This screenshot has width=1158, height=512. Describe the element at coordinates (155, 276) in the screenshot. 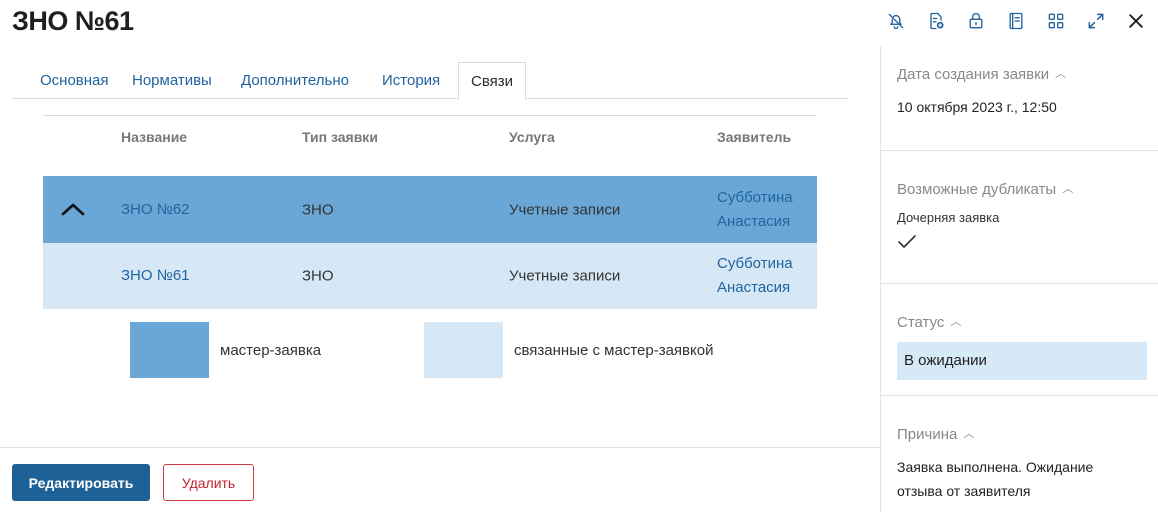

I see `row-name-link: ЗНО №61` at that location.